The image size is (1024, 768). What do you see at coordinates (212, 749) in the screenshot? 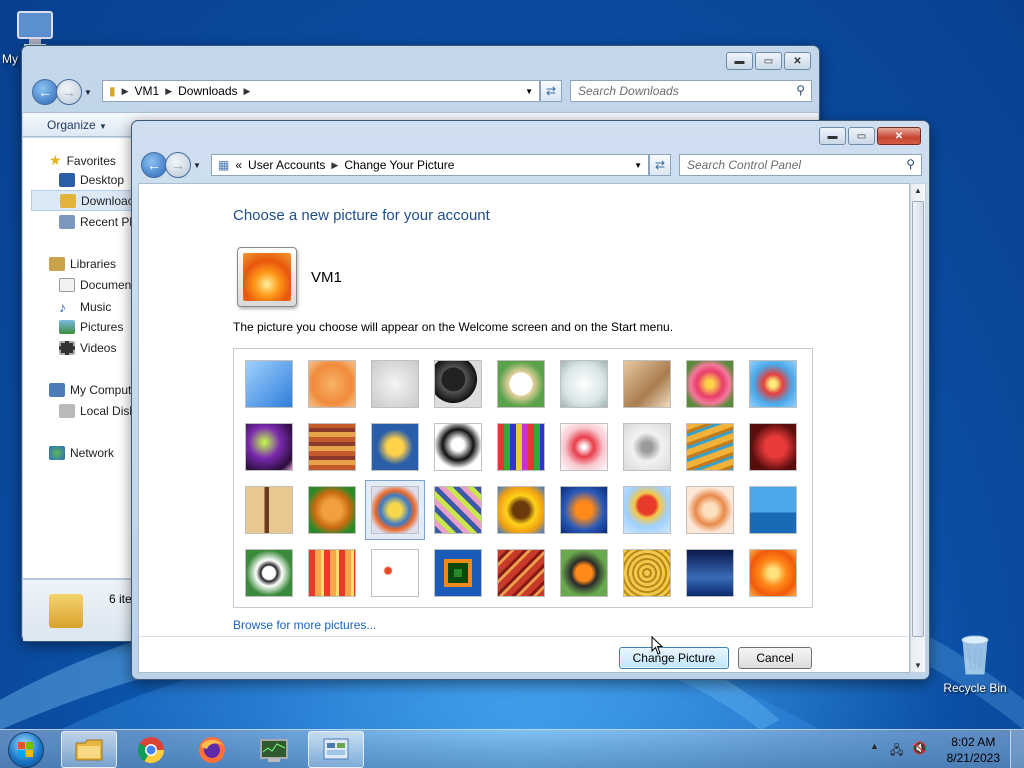
I see `taskbar-firefox` at bounding box center [212, 749].